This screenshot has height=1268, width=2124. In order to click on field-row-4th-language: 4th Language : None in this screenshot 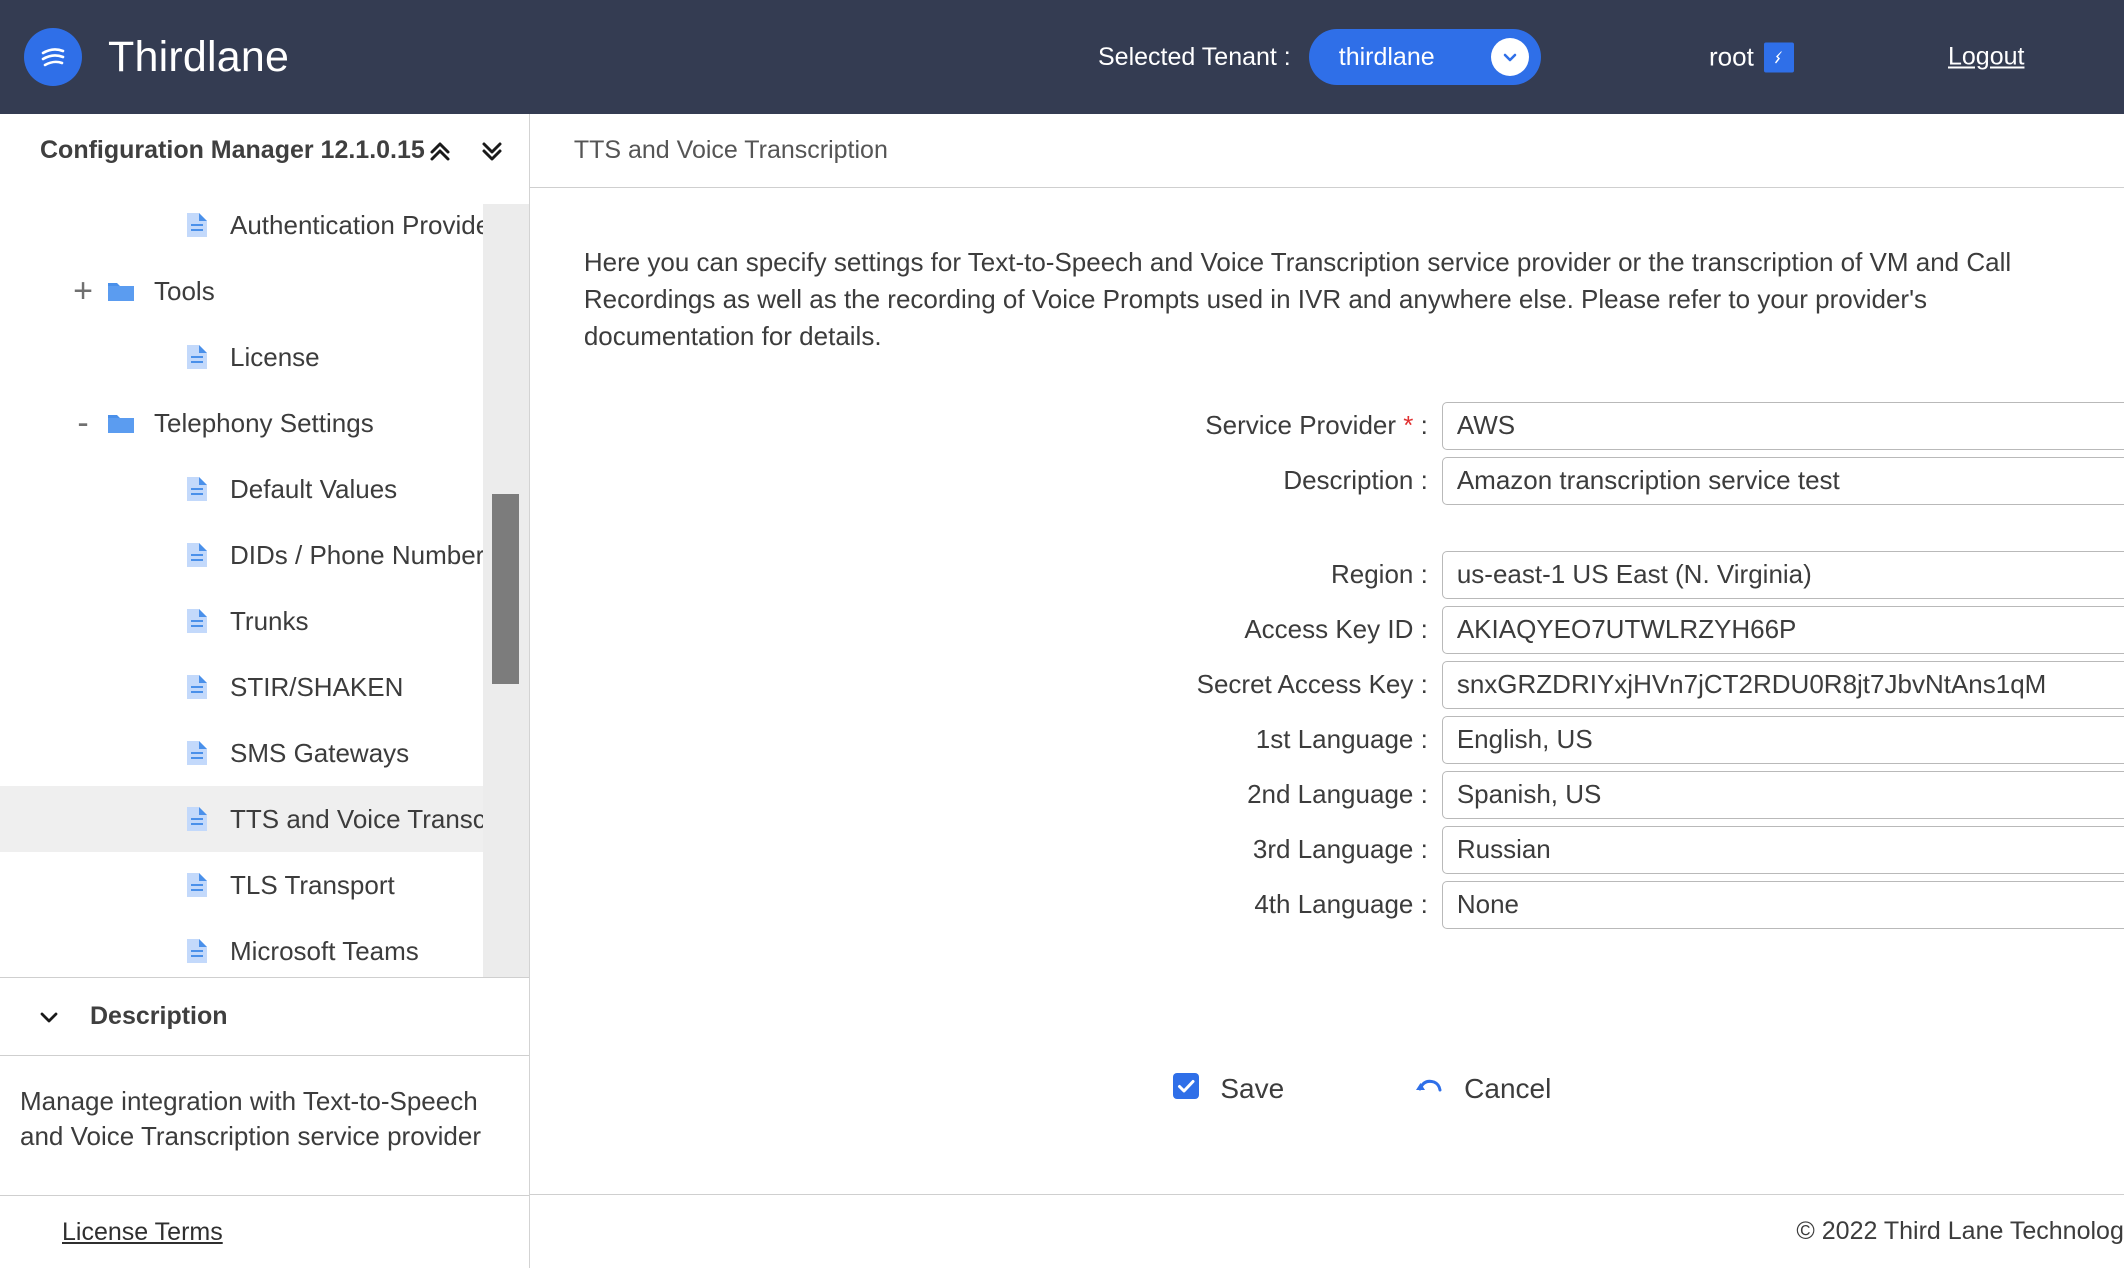, I will do `click(1327, 904)`.